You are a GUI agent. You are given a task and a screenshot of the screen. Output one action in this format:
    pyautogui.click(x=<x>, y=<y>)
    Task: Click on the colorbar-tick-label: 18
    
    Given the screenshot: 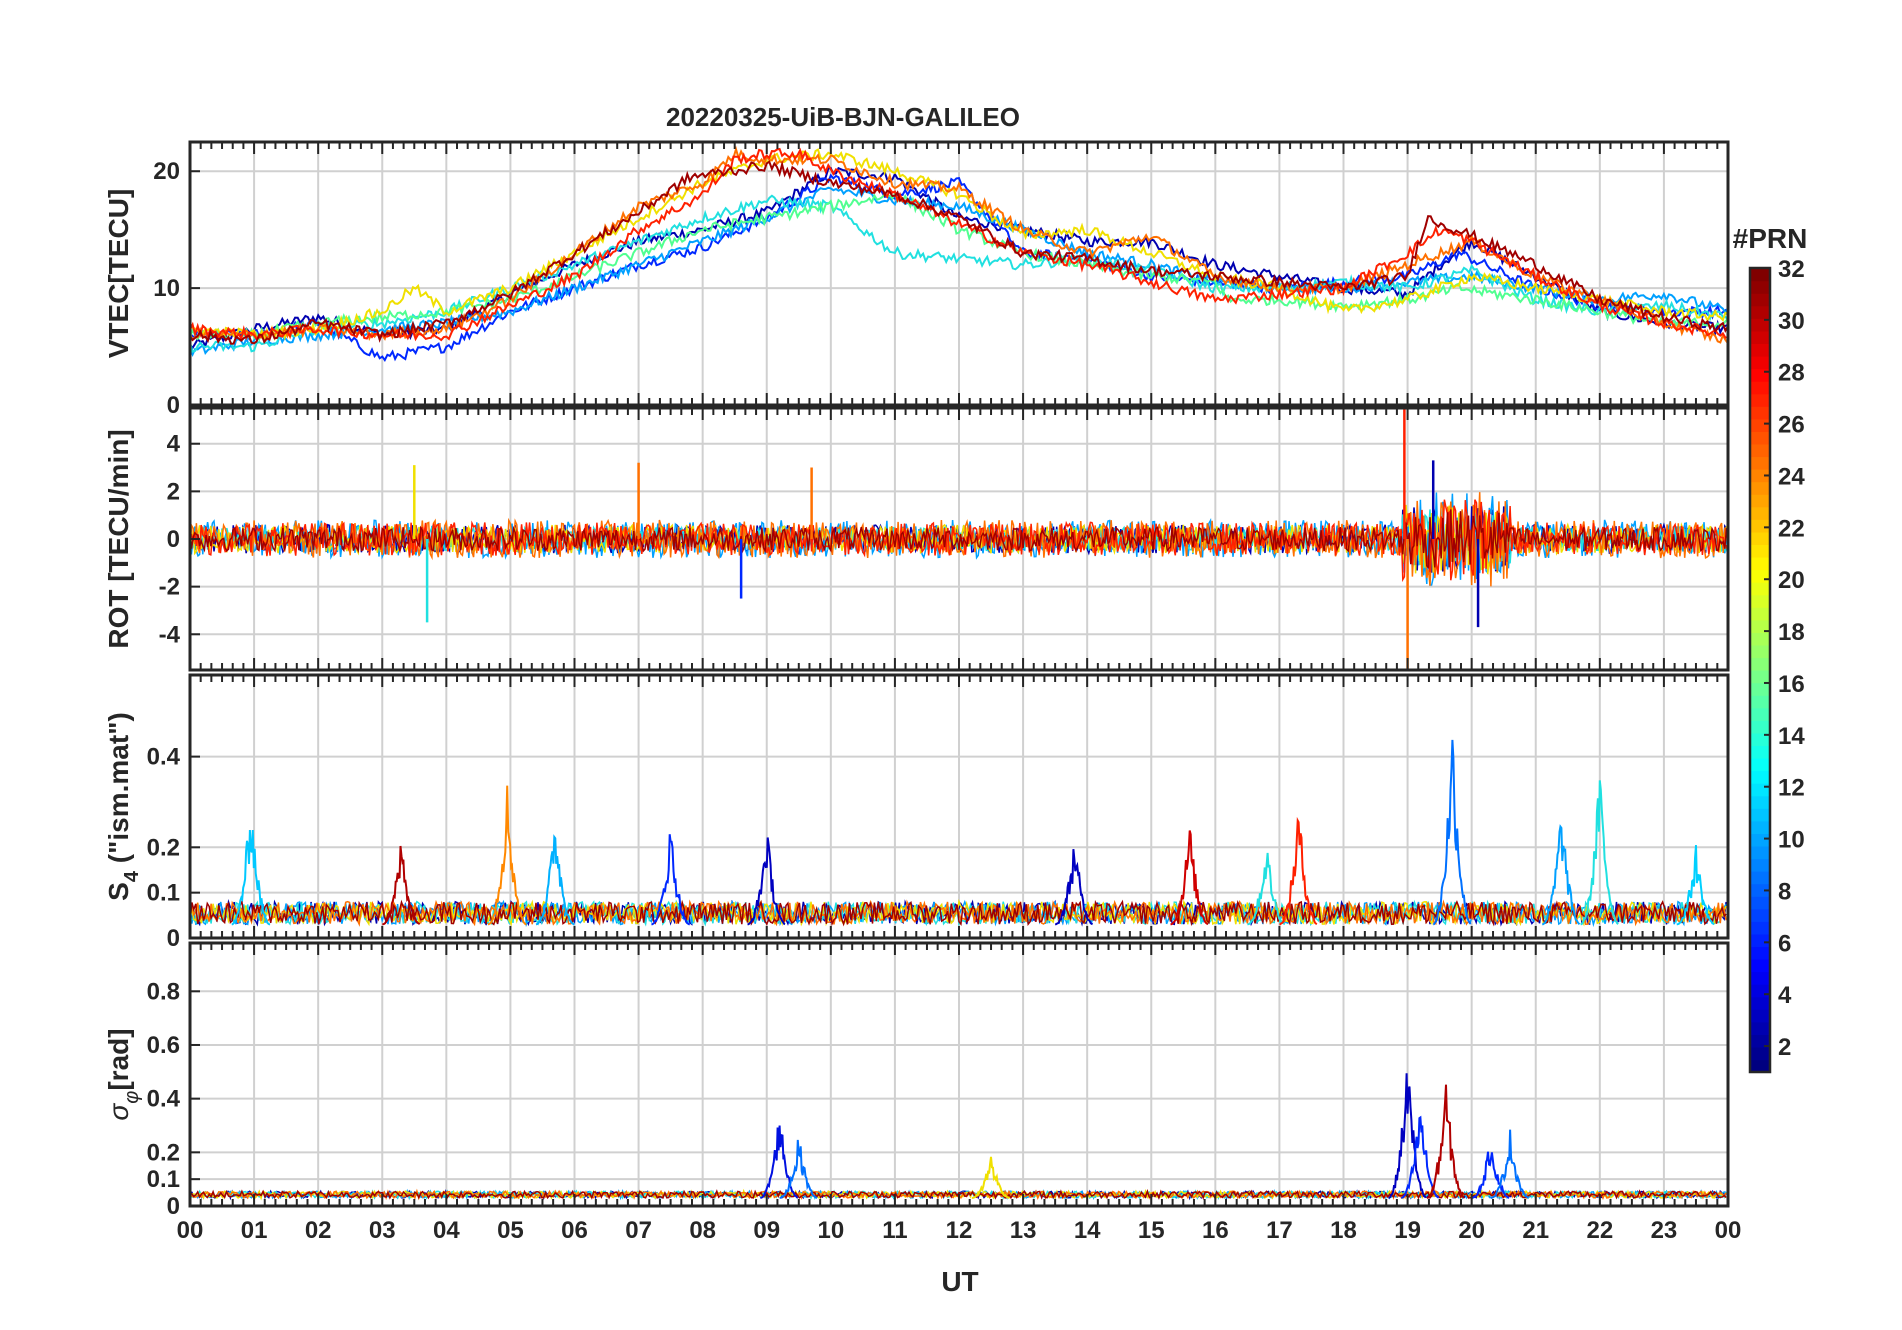 What is the action you would take?
    pyautogui.click(x=1791, y=632)
    